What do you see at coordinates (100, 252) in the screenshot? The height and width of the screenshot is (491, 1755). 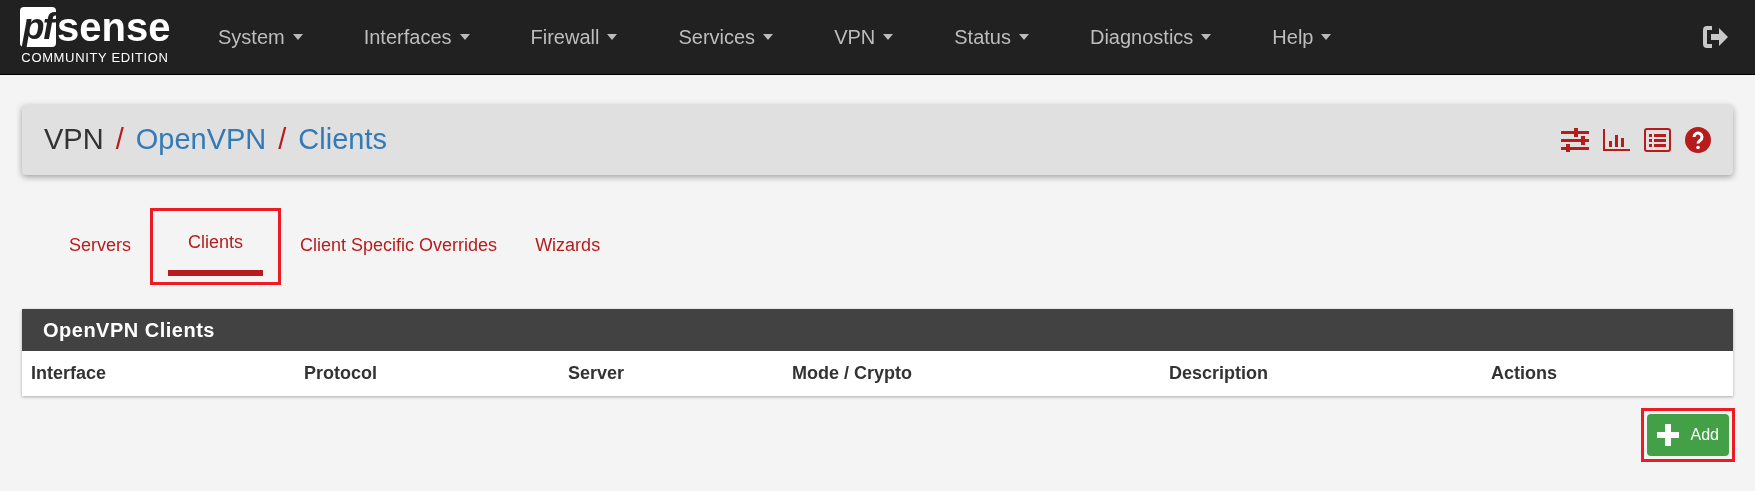 I see `tab: Servers` at bounding box center [100, 252].